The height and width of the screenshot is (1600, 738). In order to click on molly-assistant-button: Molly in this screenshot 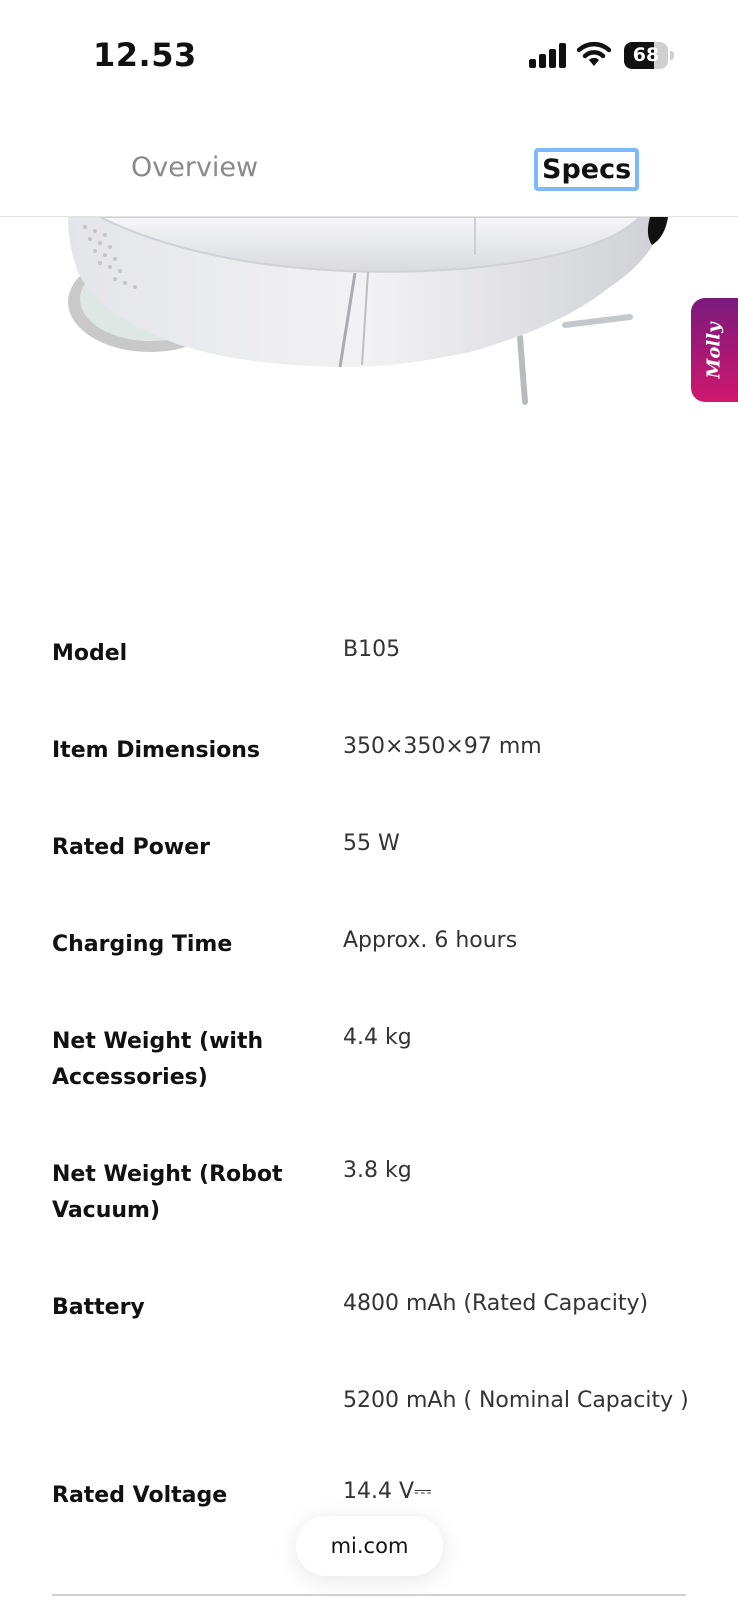, I will do `click(714, 350)`.